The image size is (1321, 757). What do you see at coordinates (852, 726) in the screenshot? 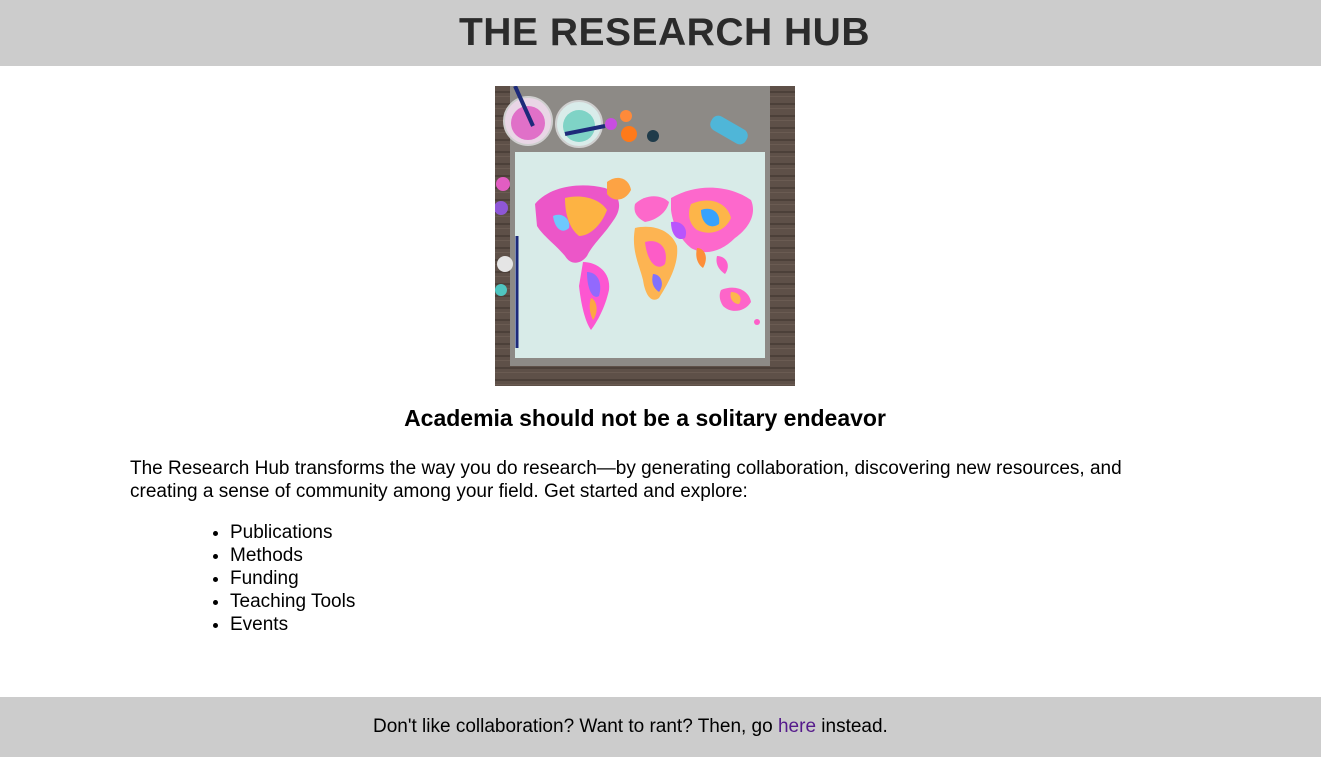
I see `footer-text-after: instead.` at bounding box center [852, 726].